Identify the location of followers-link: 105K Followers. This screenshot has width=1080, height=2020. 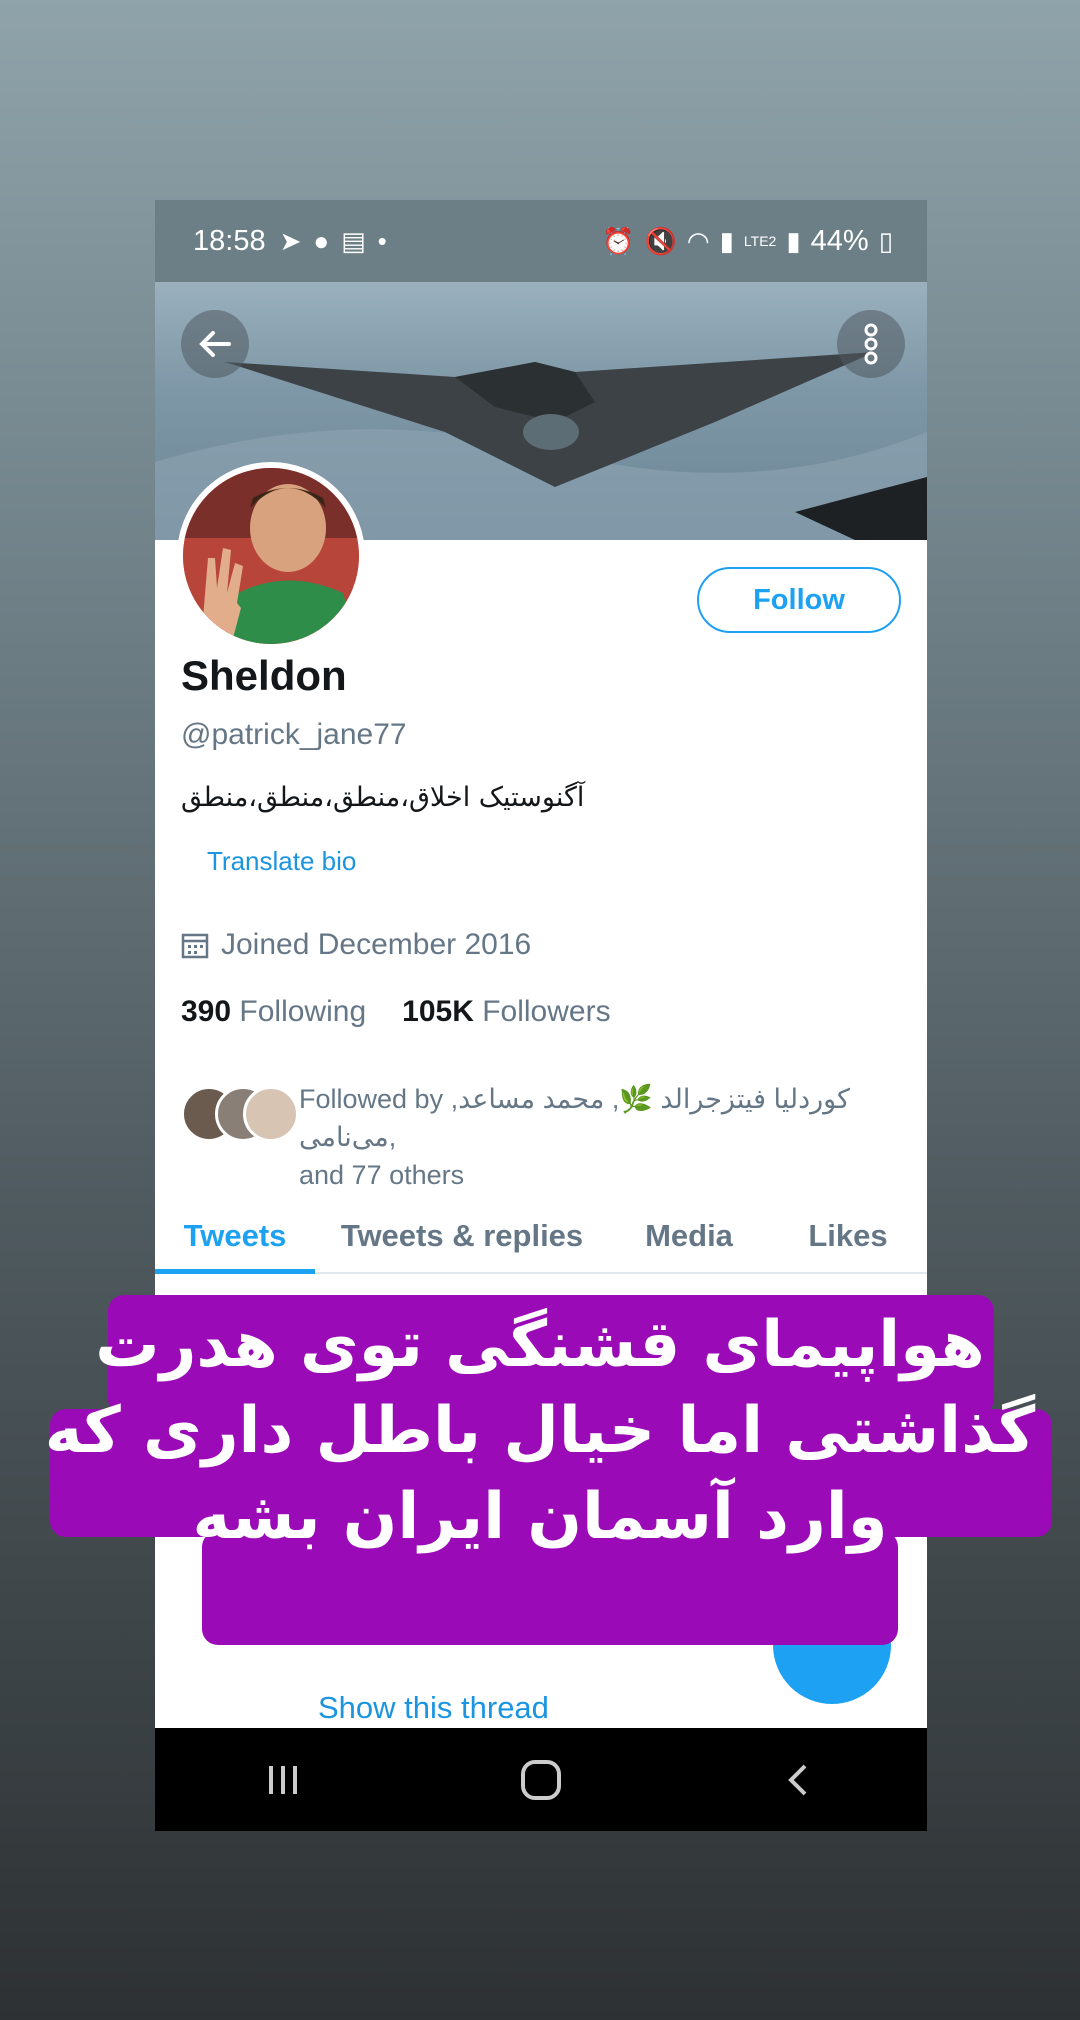
(506, 1012).